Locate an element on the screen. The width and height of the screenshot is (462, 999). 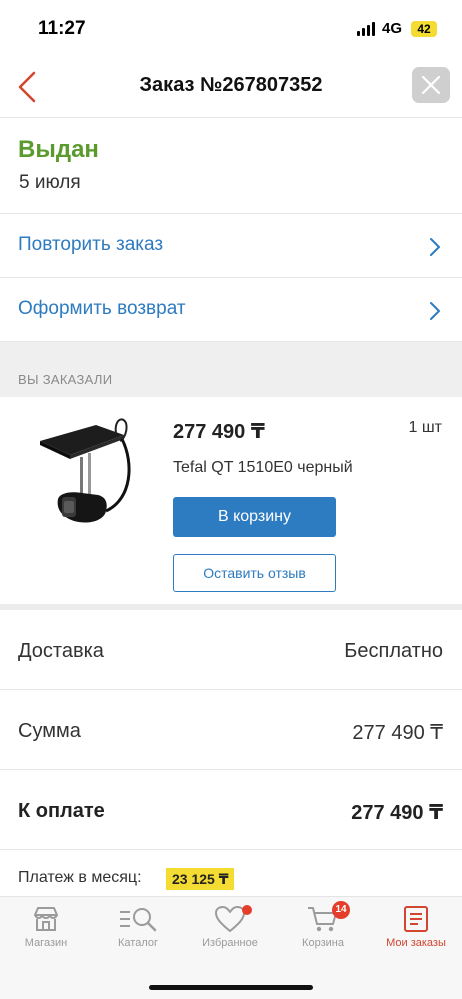
product-image is located at coordinates (91, 471).